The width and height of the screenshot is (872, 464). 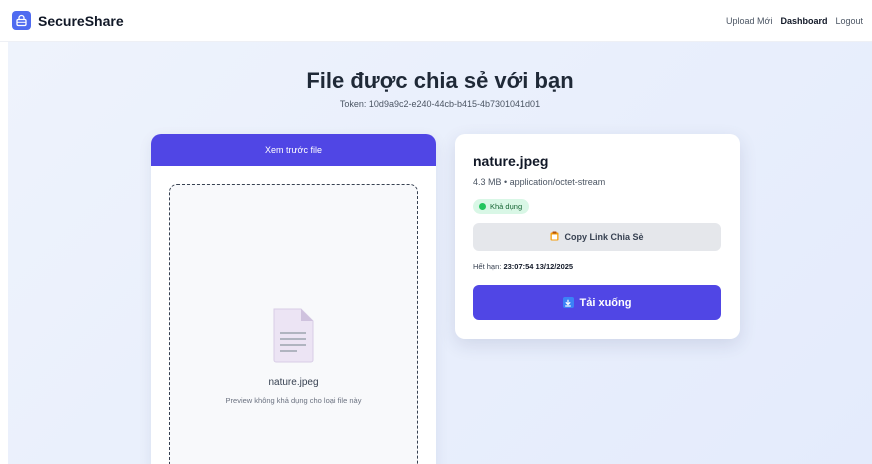 I want to click on expiry-value: 23:07:54 13/12/2025, so click(x=538, y=266).